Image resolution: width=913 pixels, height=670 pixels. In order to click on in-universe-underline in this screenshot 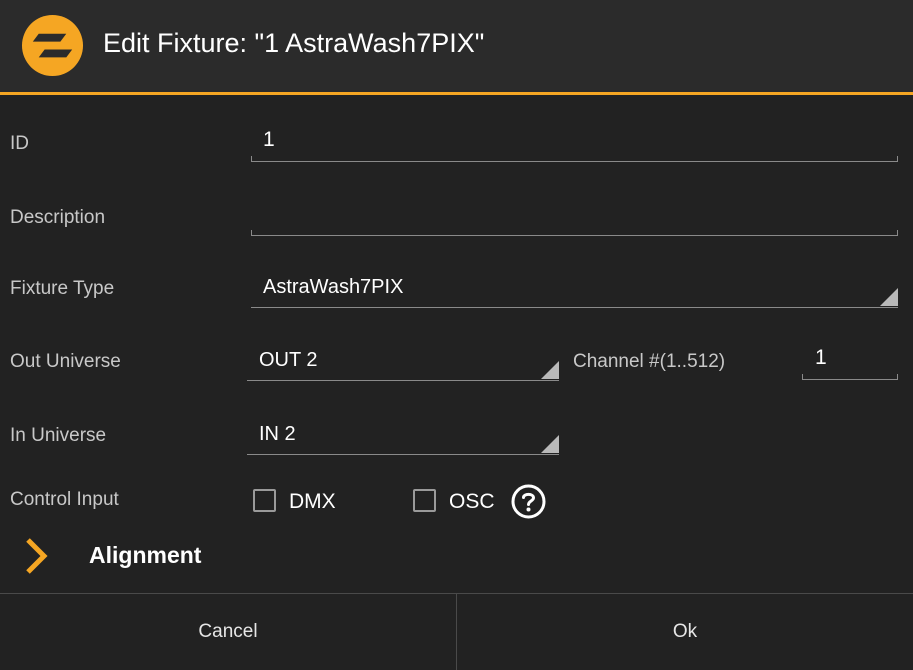, I will do `click(403, 454)`.